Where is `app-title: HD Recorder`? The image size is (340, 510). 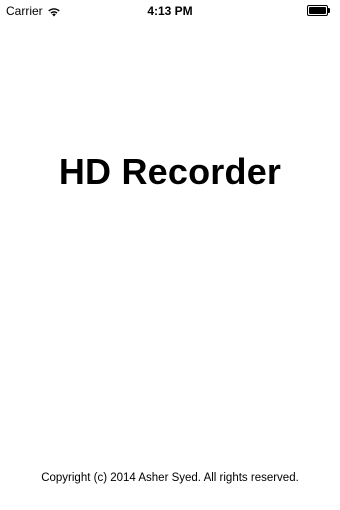
app-title: HD Recorder is located at coordinates (170, 171).